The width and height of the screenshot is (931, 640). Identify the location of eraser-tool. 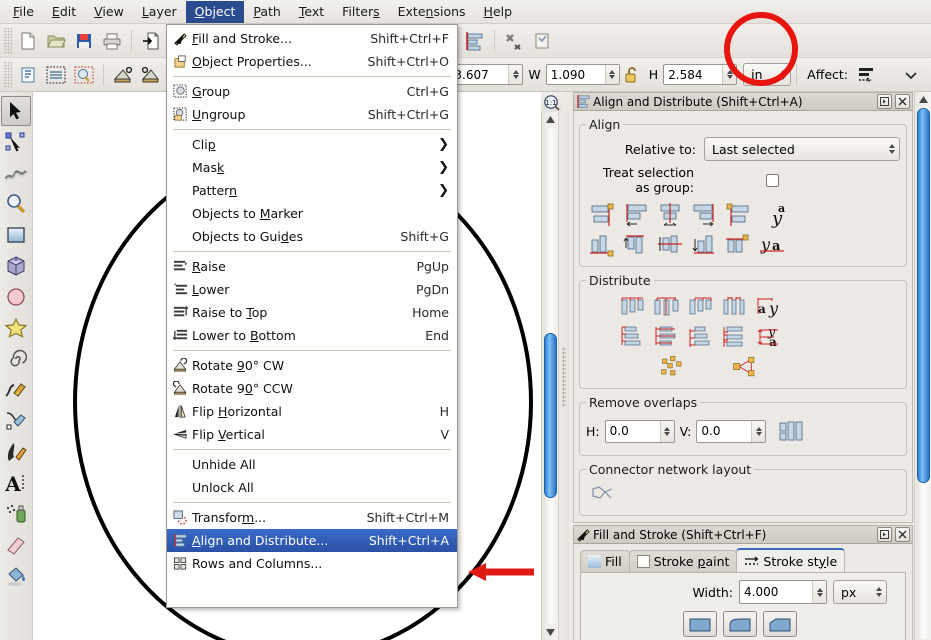
(16, 545).